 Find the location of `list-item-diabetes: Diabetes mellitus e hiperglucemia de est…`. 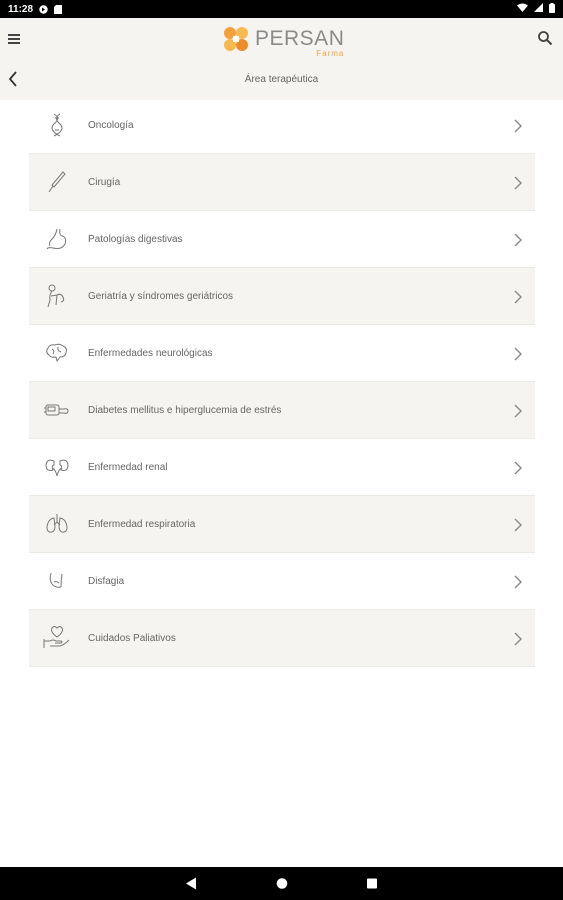

list-item-diabetes: Diabetes mellitus e hiperglucemia de est… is located at coordinates (282, 410).